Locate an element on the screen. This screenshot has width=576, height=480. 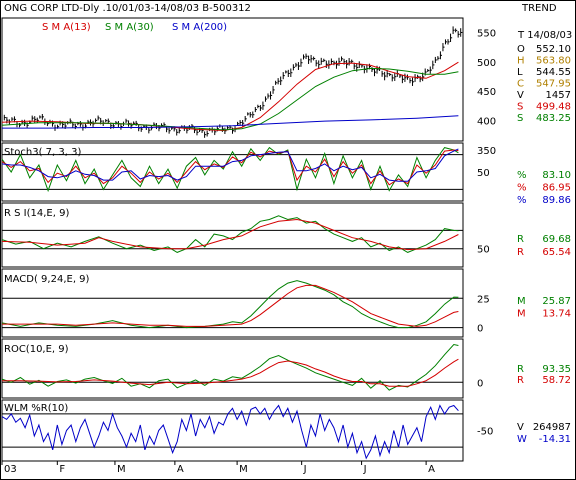
roc-panel-label: ROC(10,E, 9) is located at coordinates (36, 349).